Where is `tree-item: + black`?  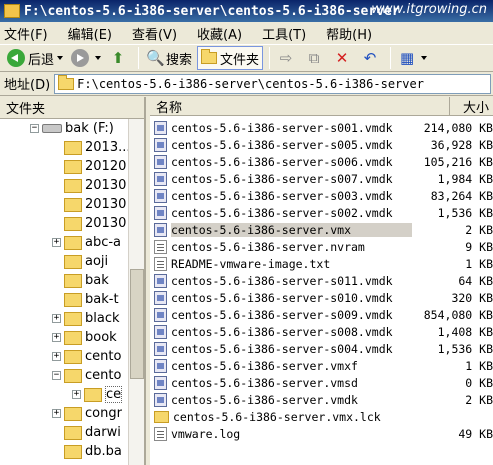 tree-item: + black is located at coordinates (65, 318).